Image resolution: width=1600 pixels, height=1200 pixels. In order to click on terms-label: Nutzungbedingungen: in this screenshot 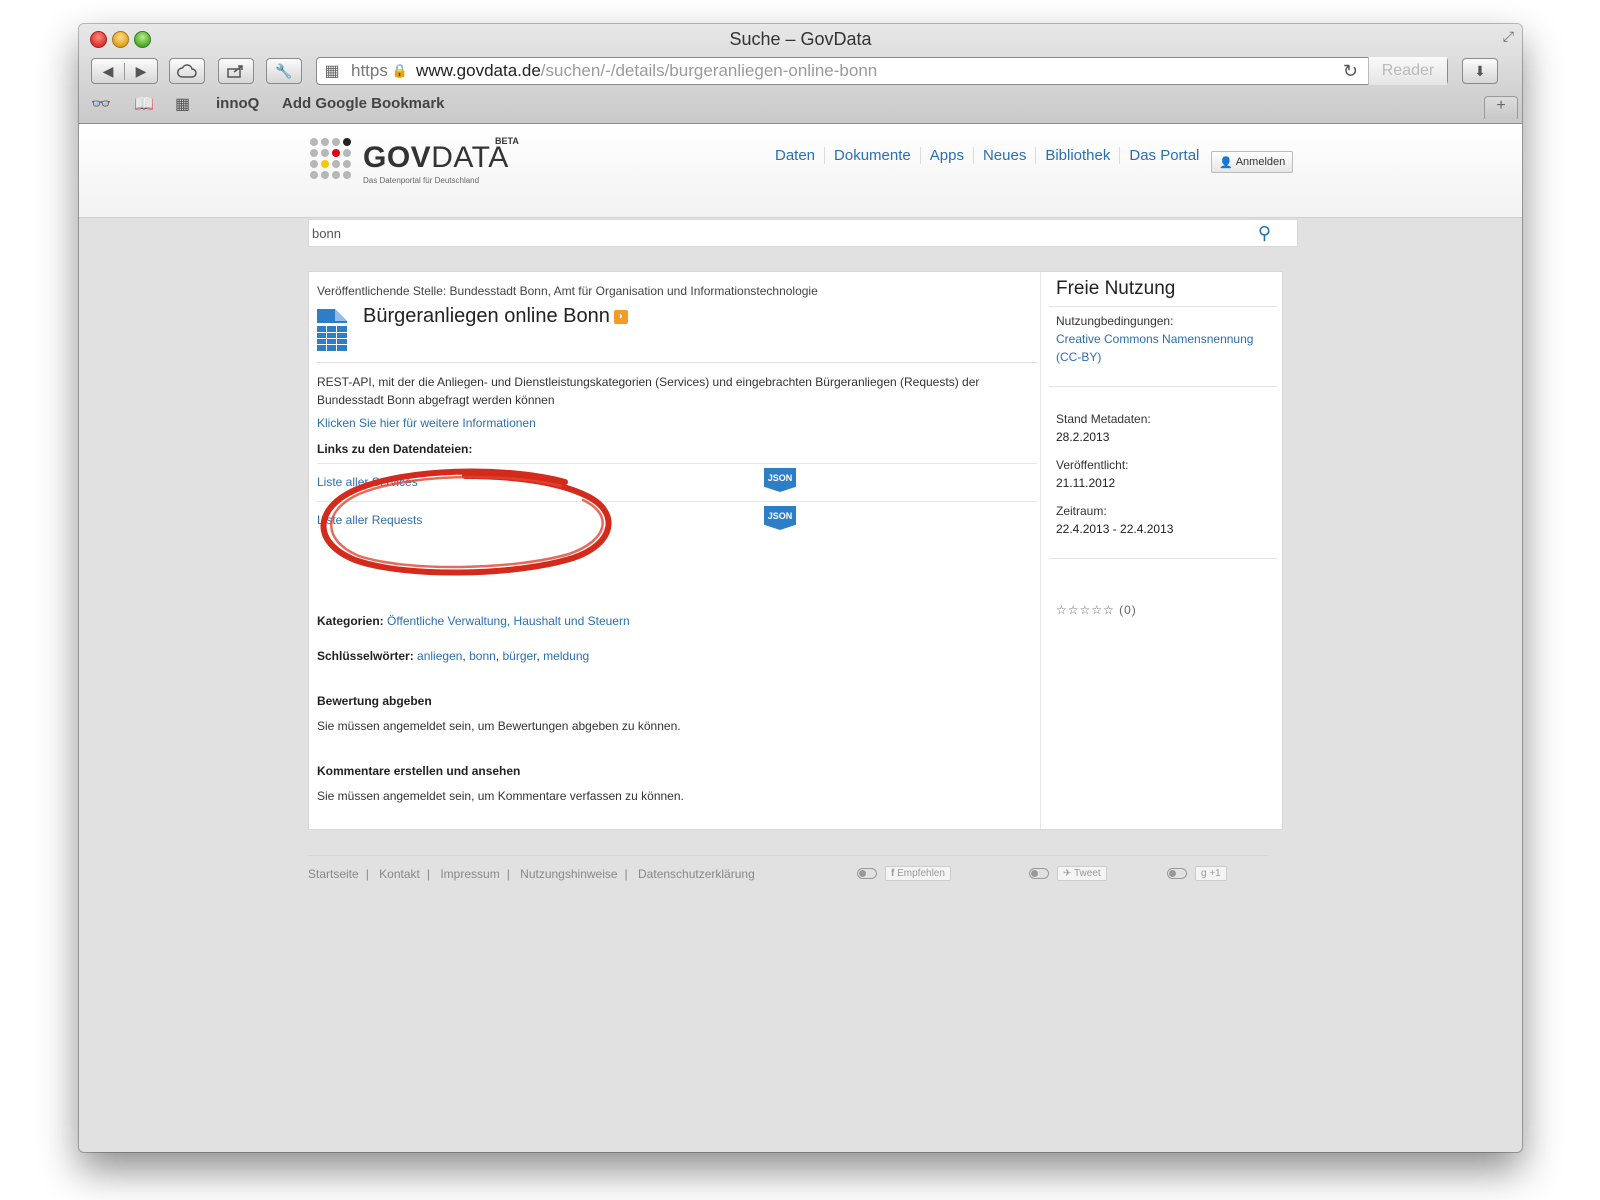, I will do `click(1115, 321)`.